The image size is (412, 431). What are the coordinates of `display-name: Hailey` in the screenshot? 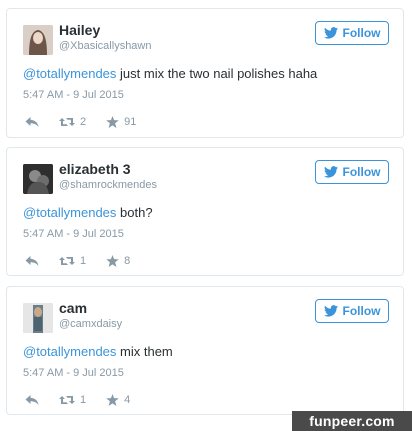 It's located at (79, 30).